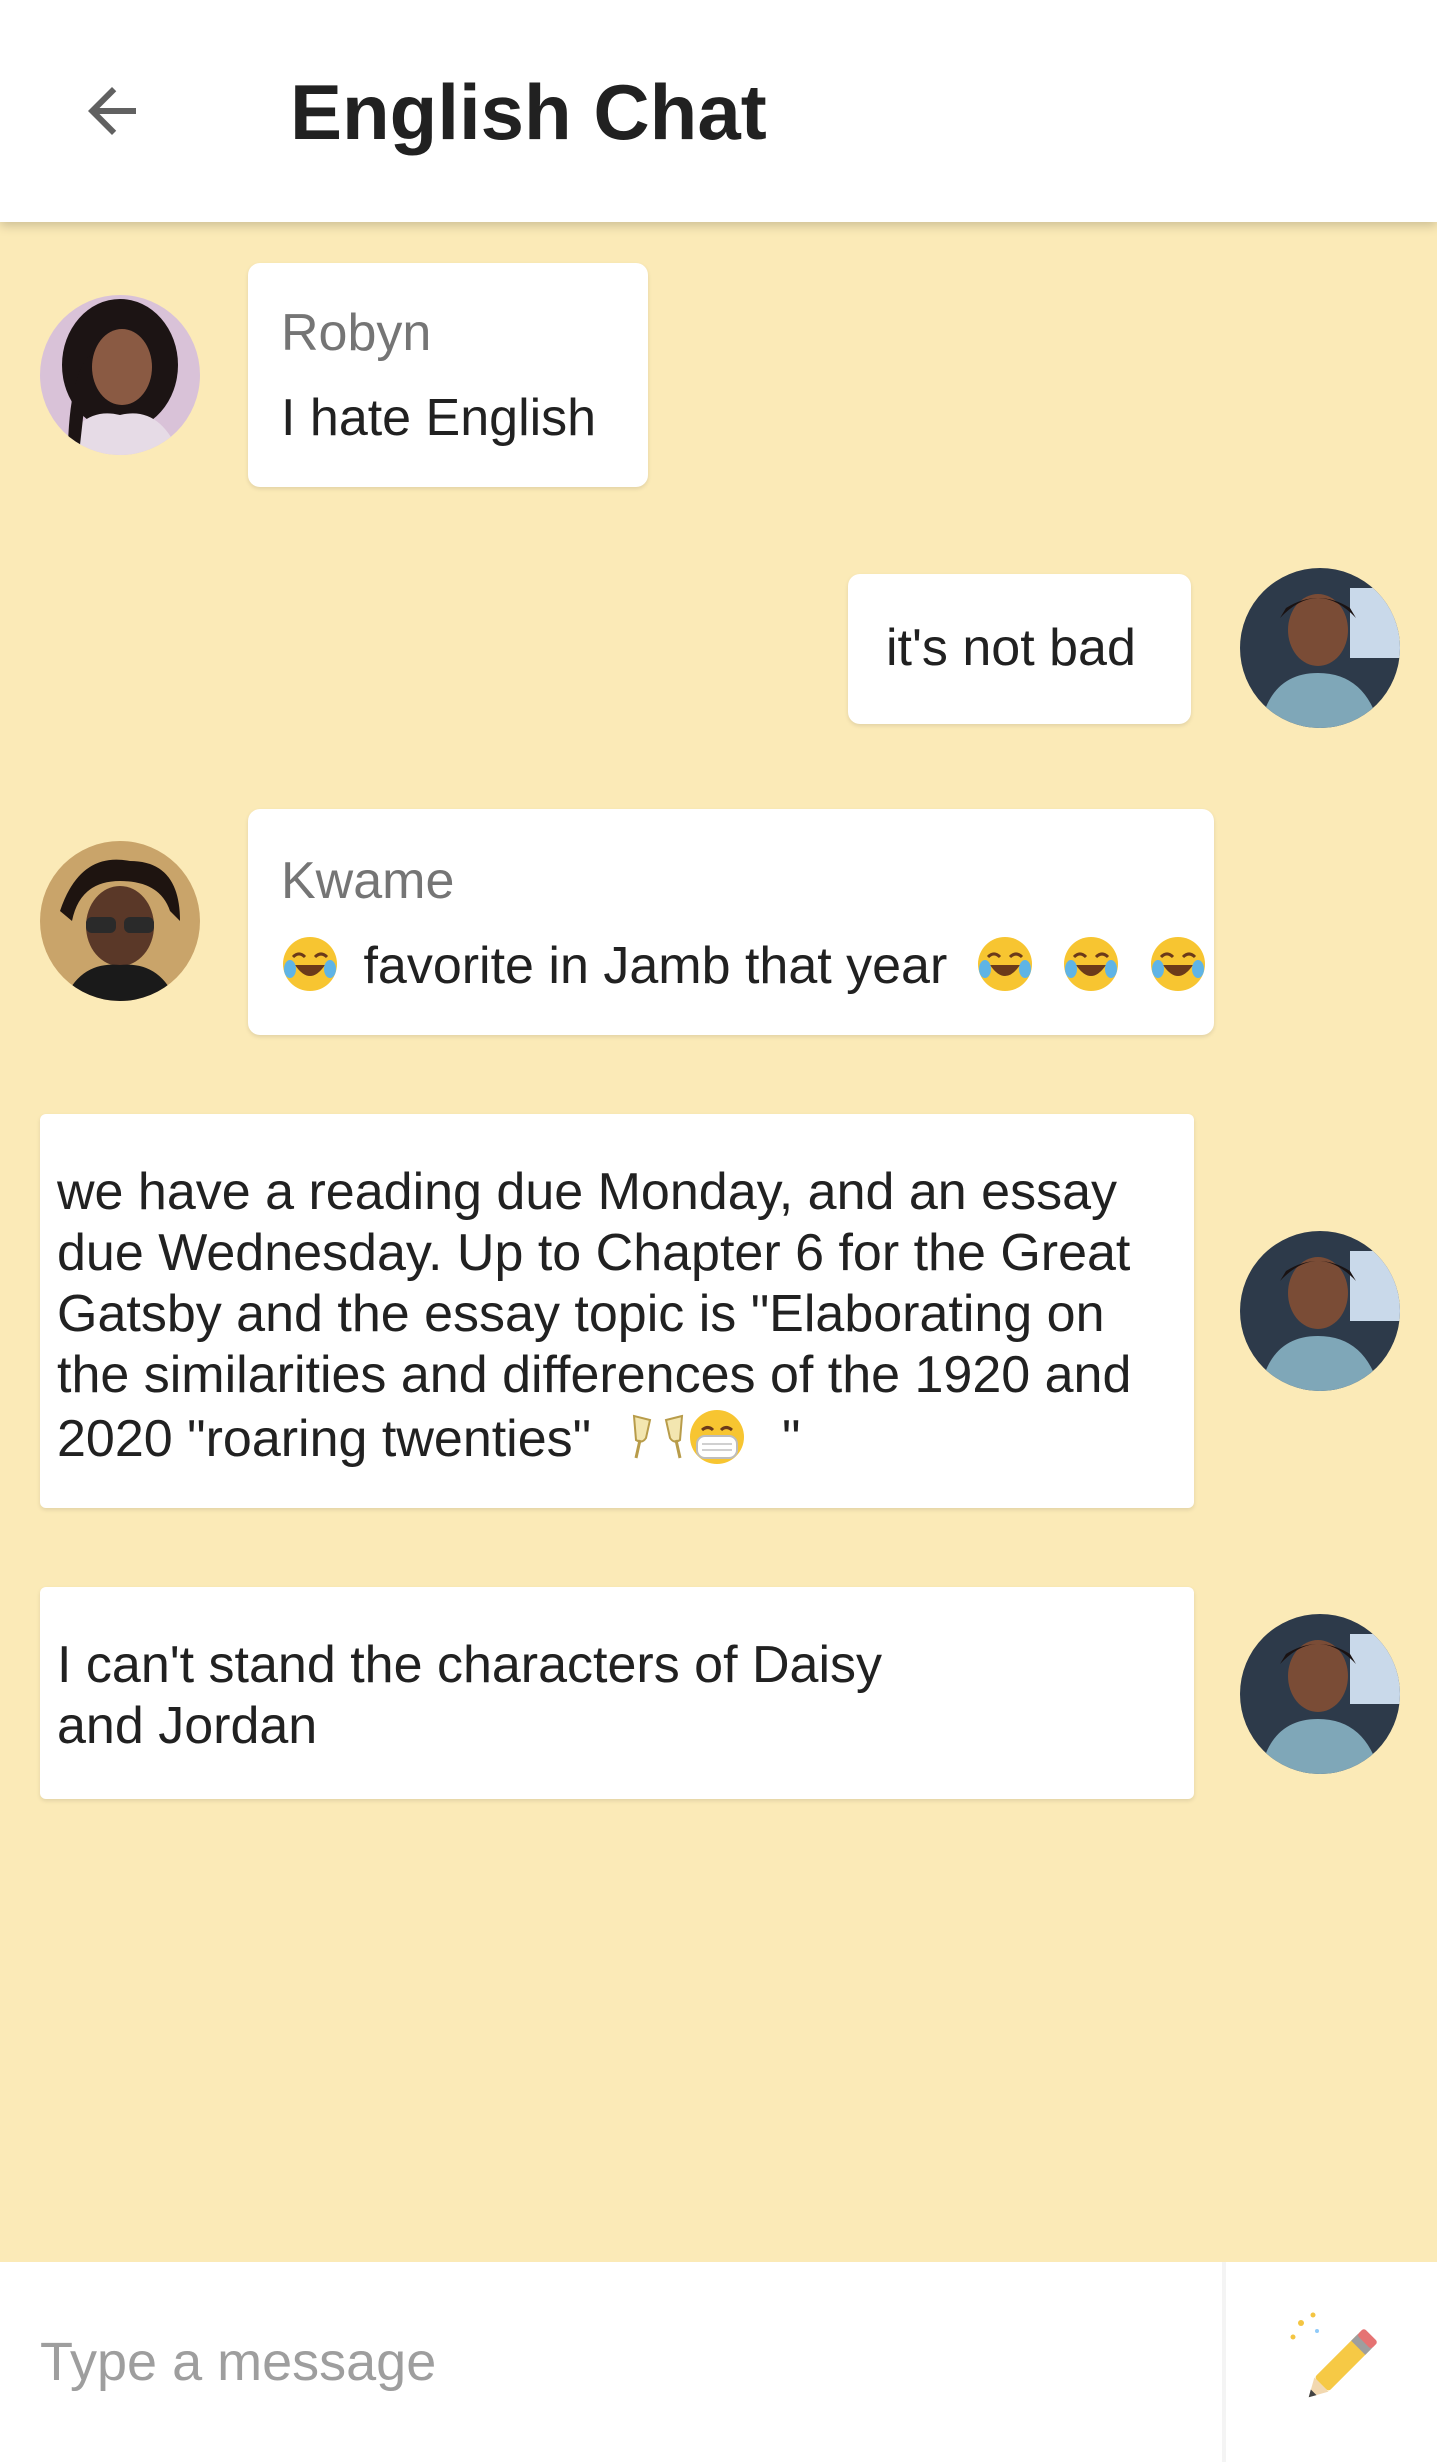 Image resolution: width=1437 pixels, height=2462 pixels. What do you see at coordinates (187, 1726) in the screenshot?
I see `message-line: and Jordan` at bounding box center [187, 1726].